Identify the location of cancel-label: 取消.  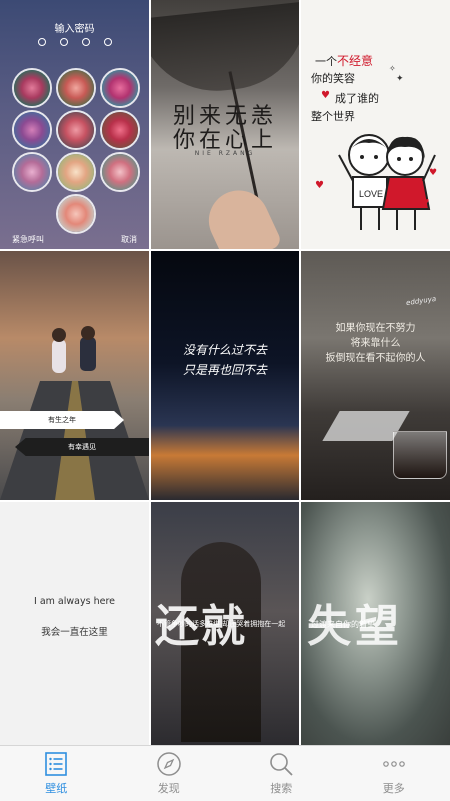
(129, 239).